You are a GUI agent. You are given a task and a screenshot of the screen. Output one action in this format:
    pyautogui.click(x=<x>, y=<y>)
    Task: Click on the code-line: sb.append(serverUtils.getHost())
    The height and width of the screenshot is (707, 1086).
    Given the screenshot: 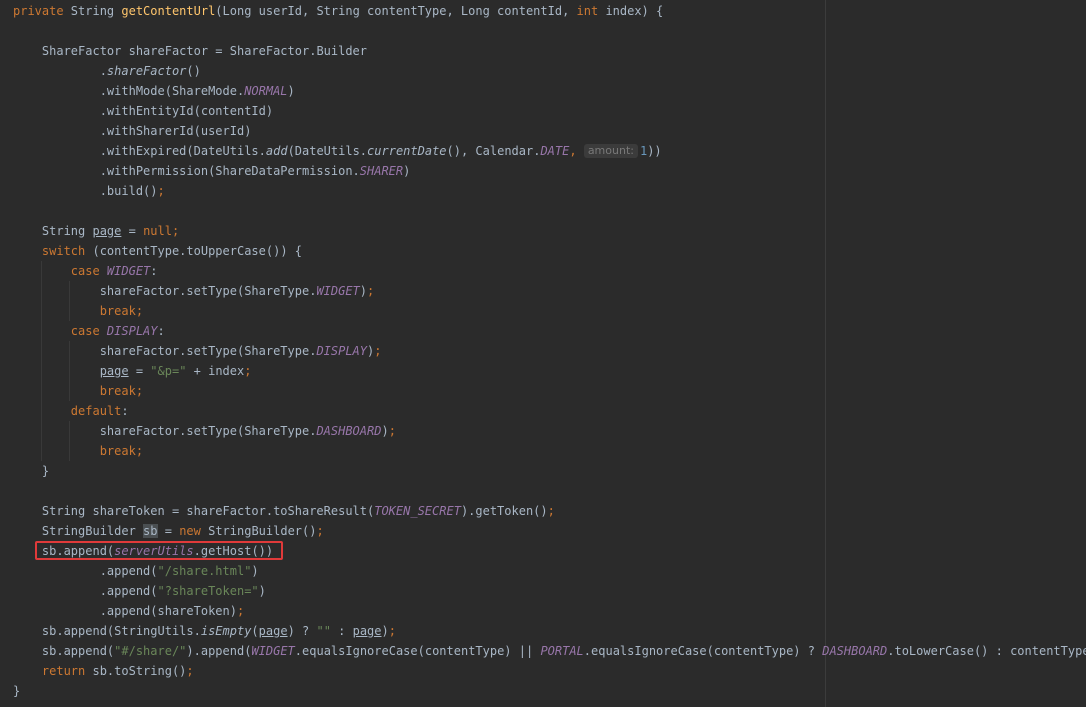 What is the action you would take?
    pyautogui.click(x=549, y=551)
    